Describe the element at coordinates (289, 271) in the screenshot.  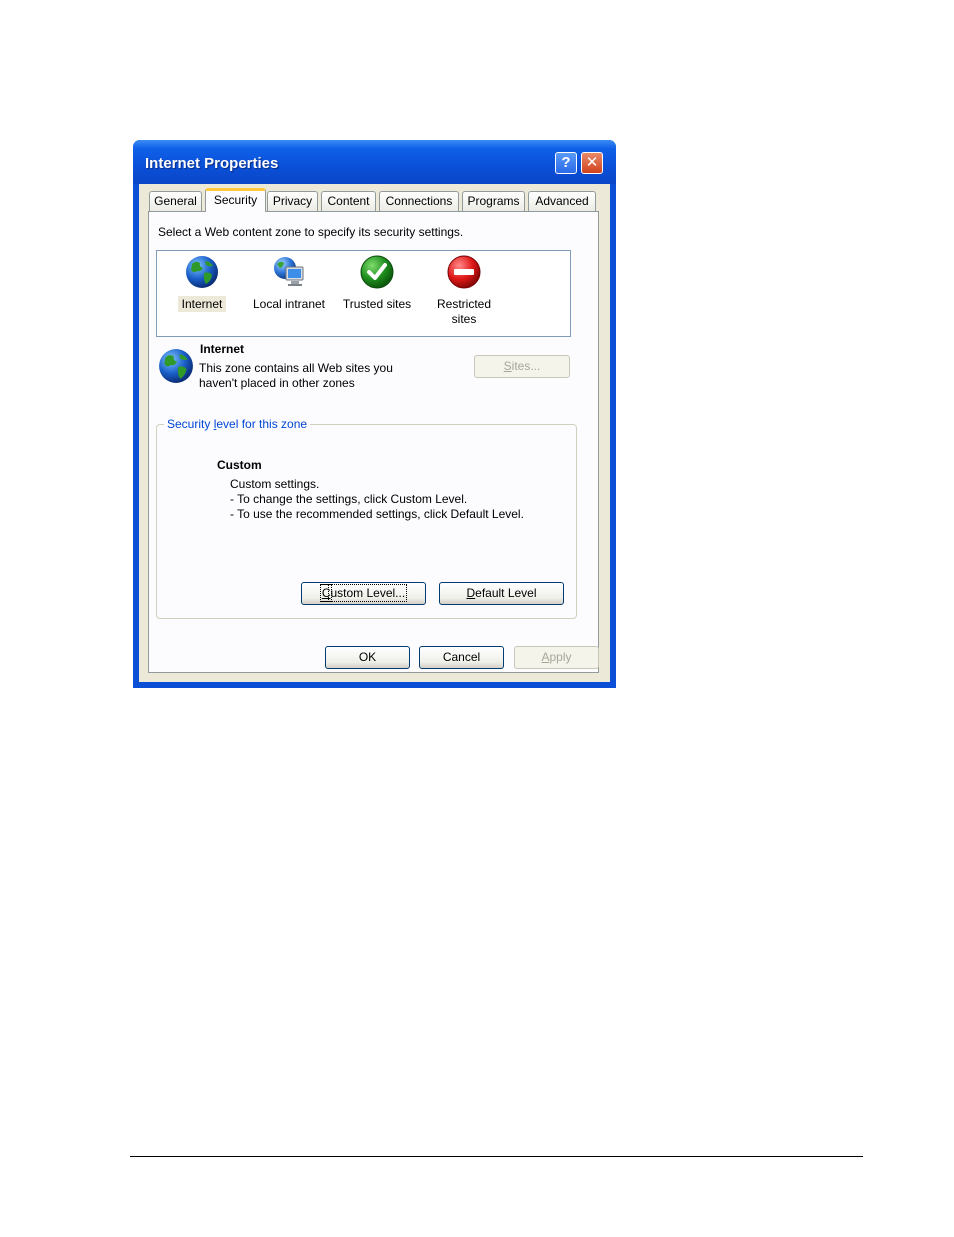
I see `network-globe-icon` at that location.